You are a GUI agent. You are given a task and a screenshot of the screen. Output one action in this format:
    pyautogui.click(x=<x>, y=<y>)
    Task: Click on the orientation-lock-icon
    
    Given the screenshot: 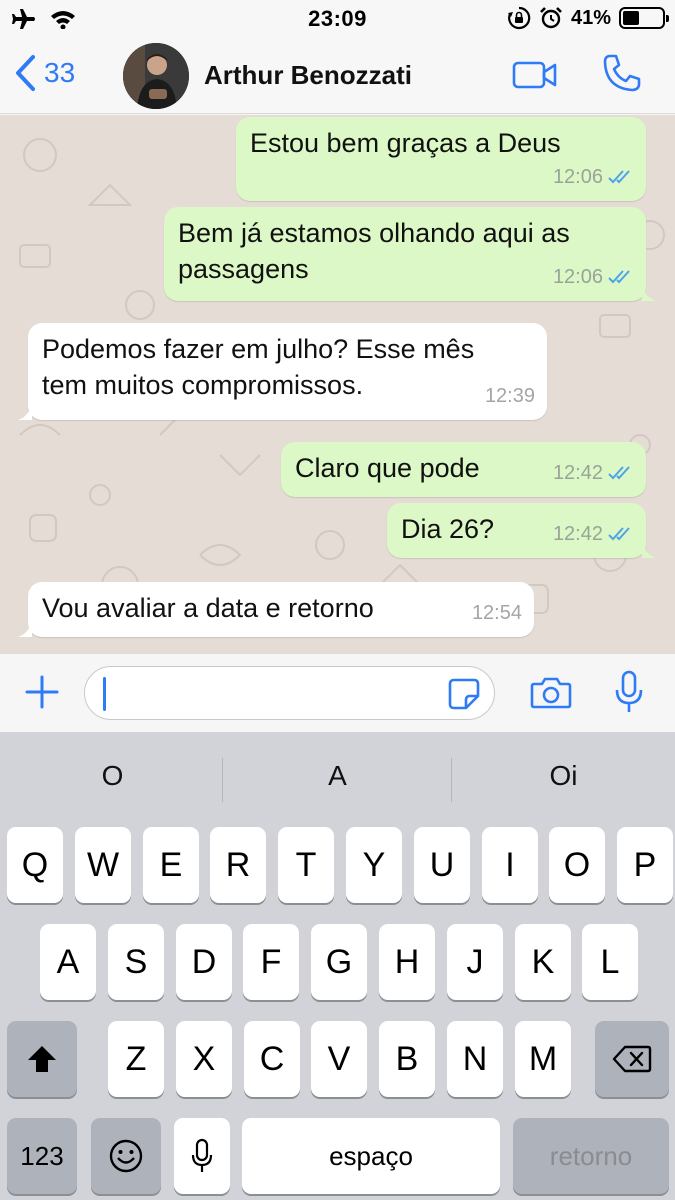 What is the action you would take?
    pyautogui.click(x=519, y=18)
    